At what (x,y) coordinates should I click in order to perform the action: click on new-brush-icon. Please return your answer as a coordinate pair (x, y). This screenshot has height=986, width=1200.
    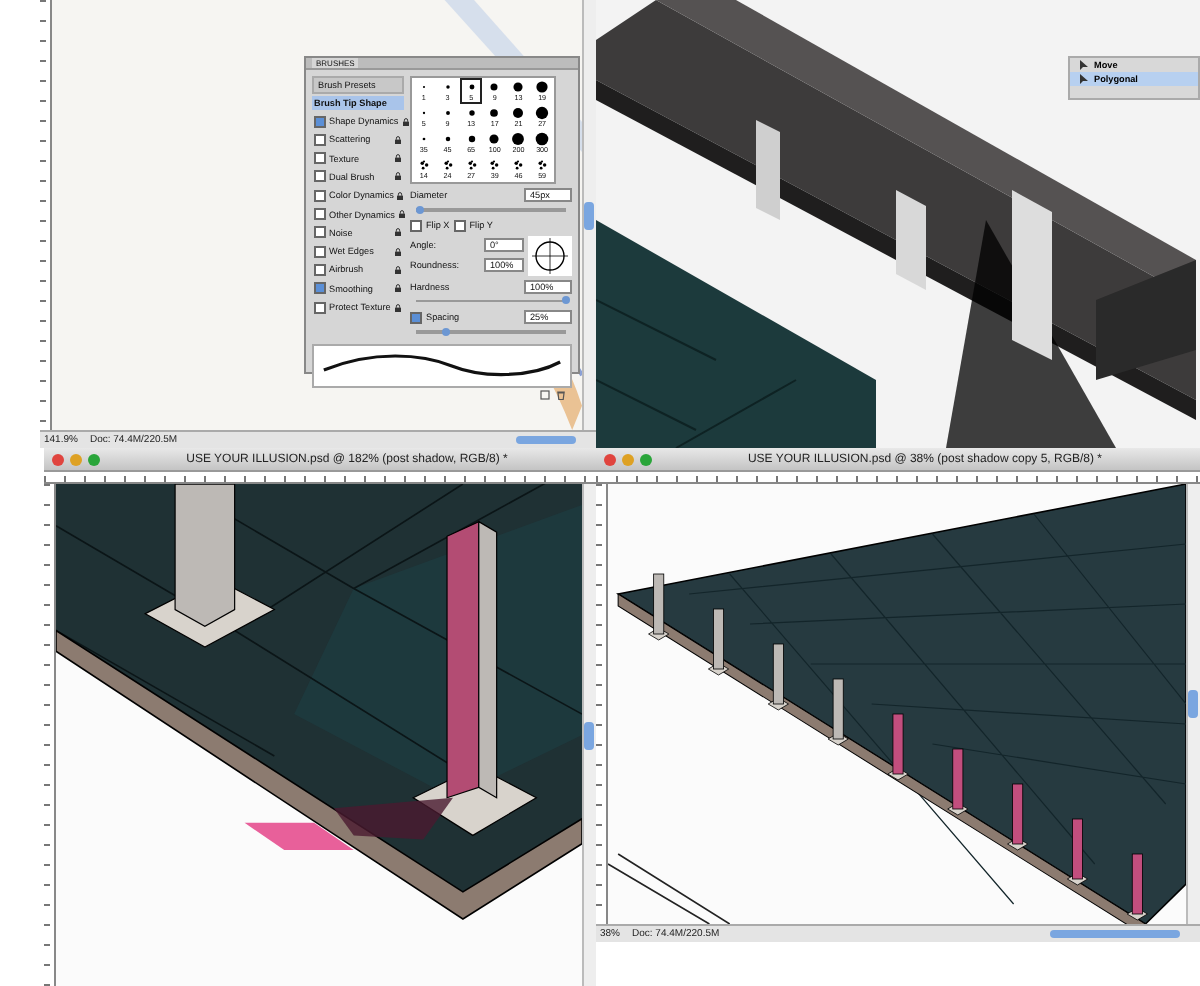
    Looking at the image, I should click on (545, 394).